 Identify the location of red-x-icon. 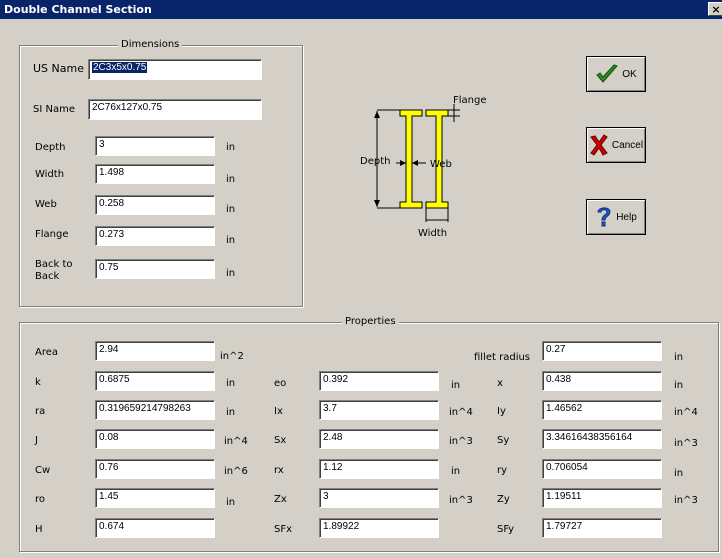
(599, 145).